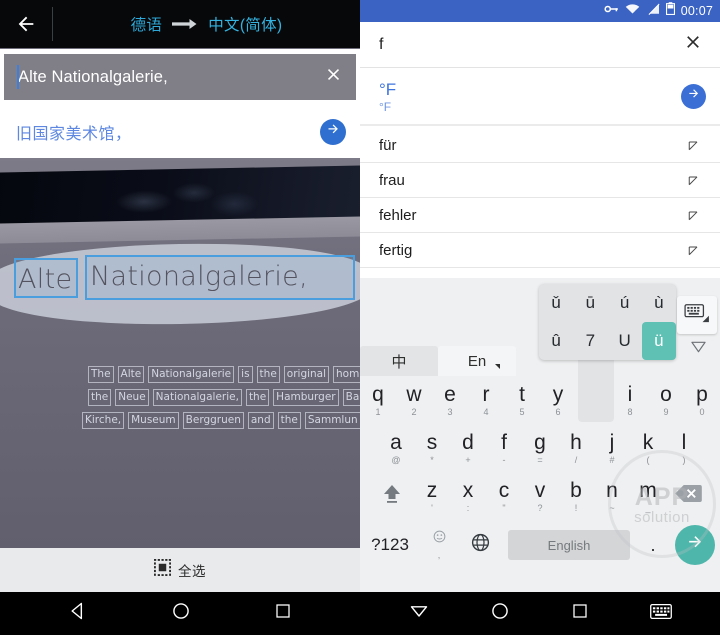  I want to click on search-bar: f, so click(540, 45).